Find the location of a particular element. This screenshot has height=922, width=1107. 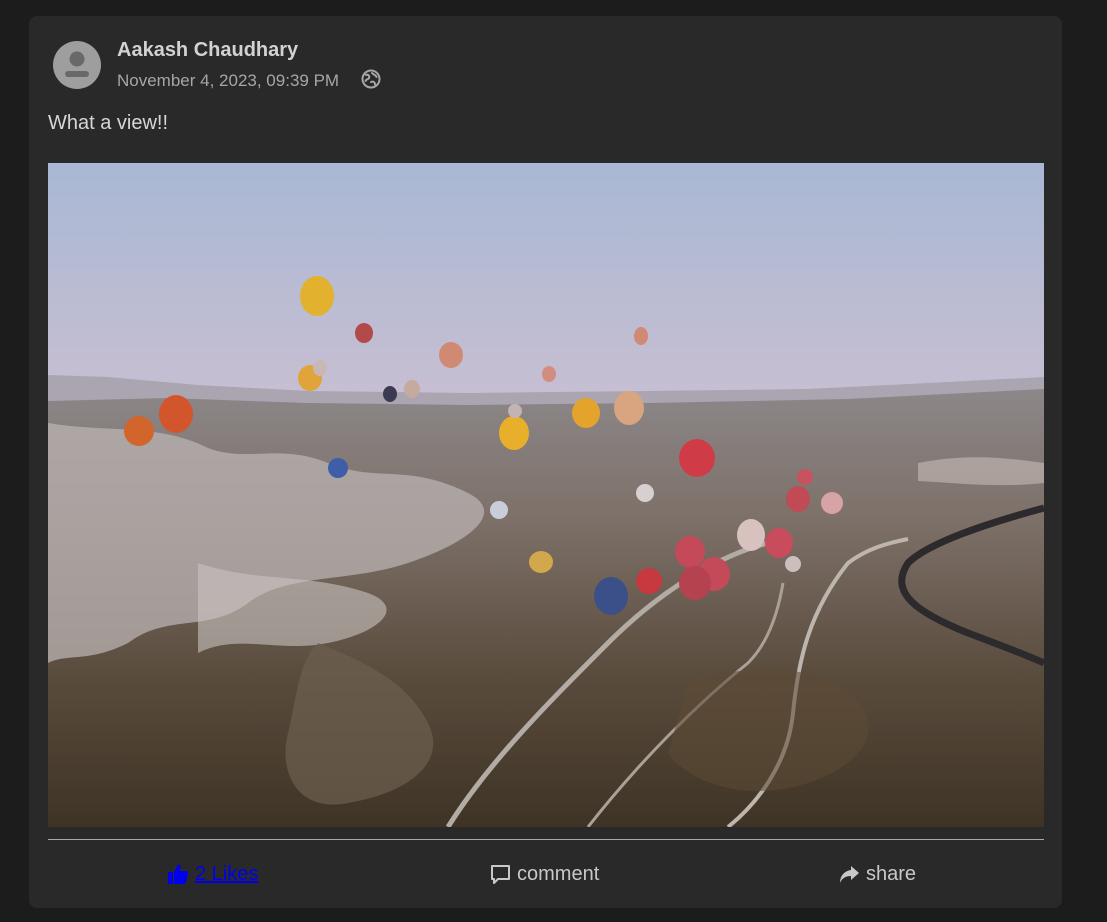

like-button: 2 Likes is located at coordinates (212, 874).